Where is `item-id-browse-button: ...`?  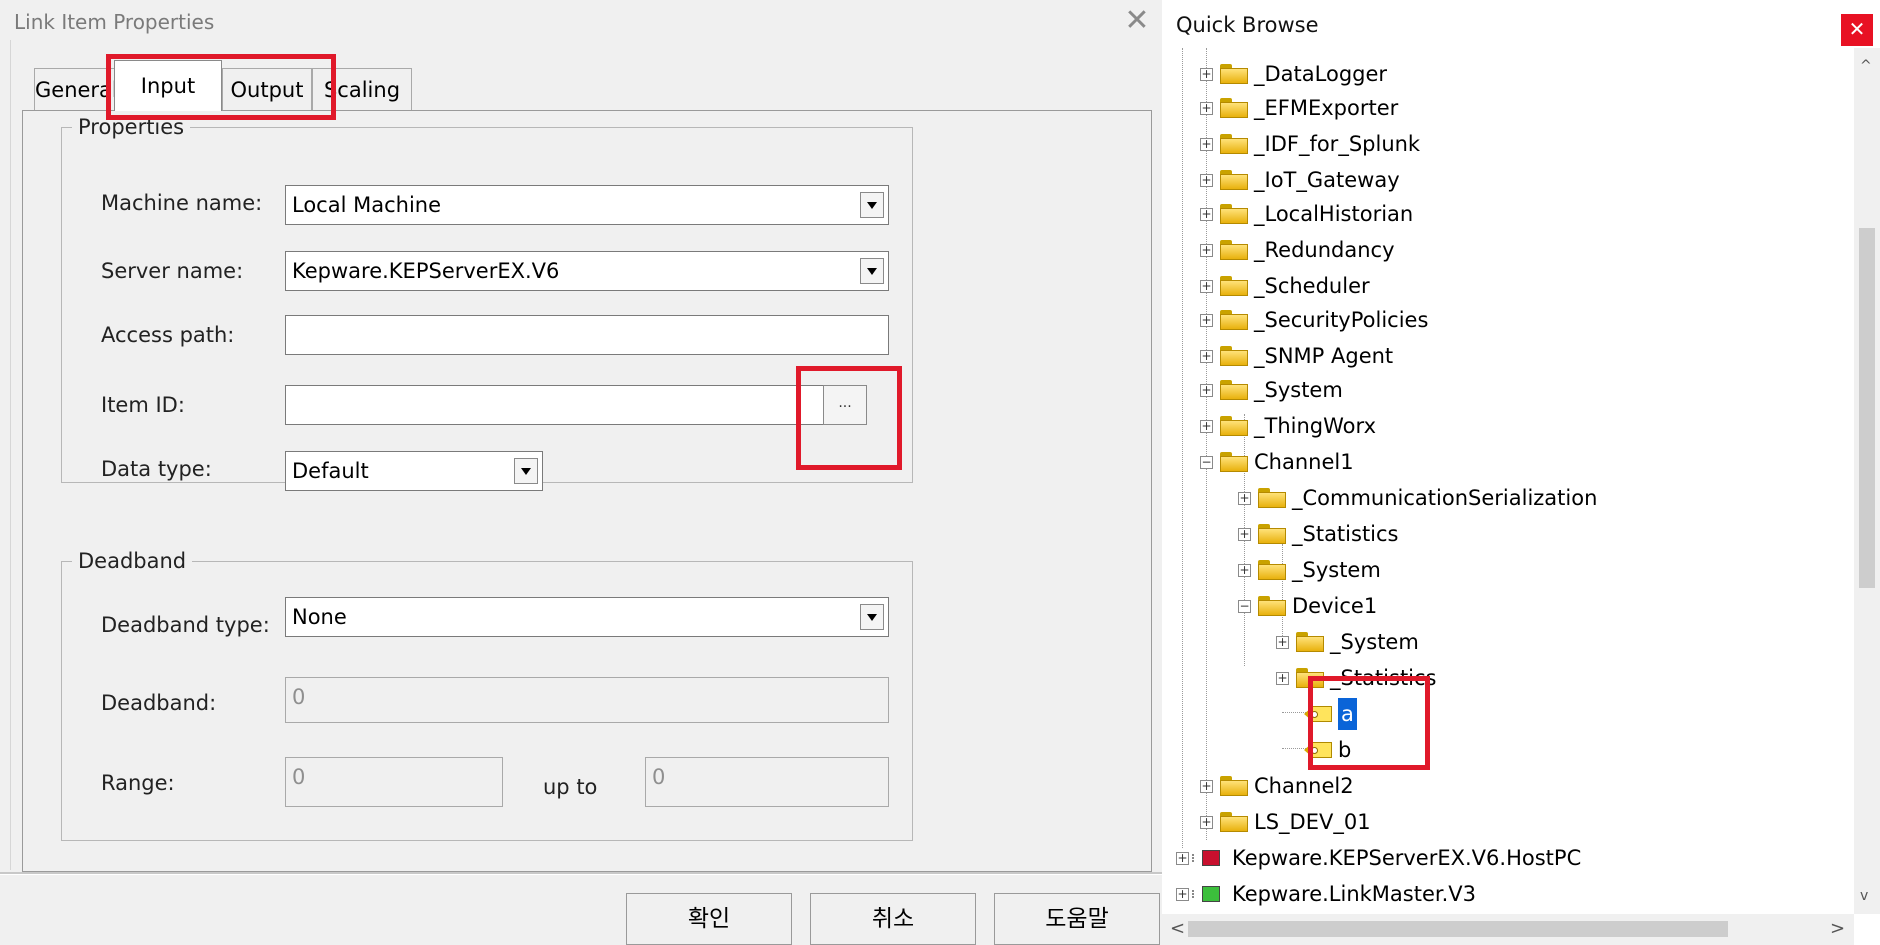
item-id-browse-button: ... is located at coordinates (845, 405).